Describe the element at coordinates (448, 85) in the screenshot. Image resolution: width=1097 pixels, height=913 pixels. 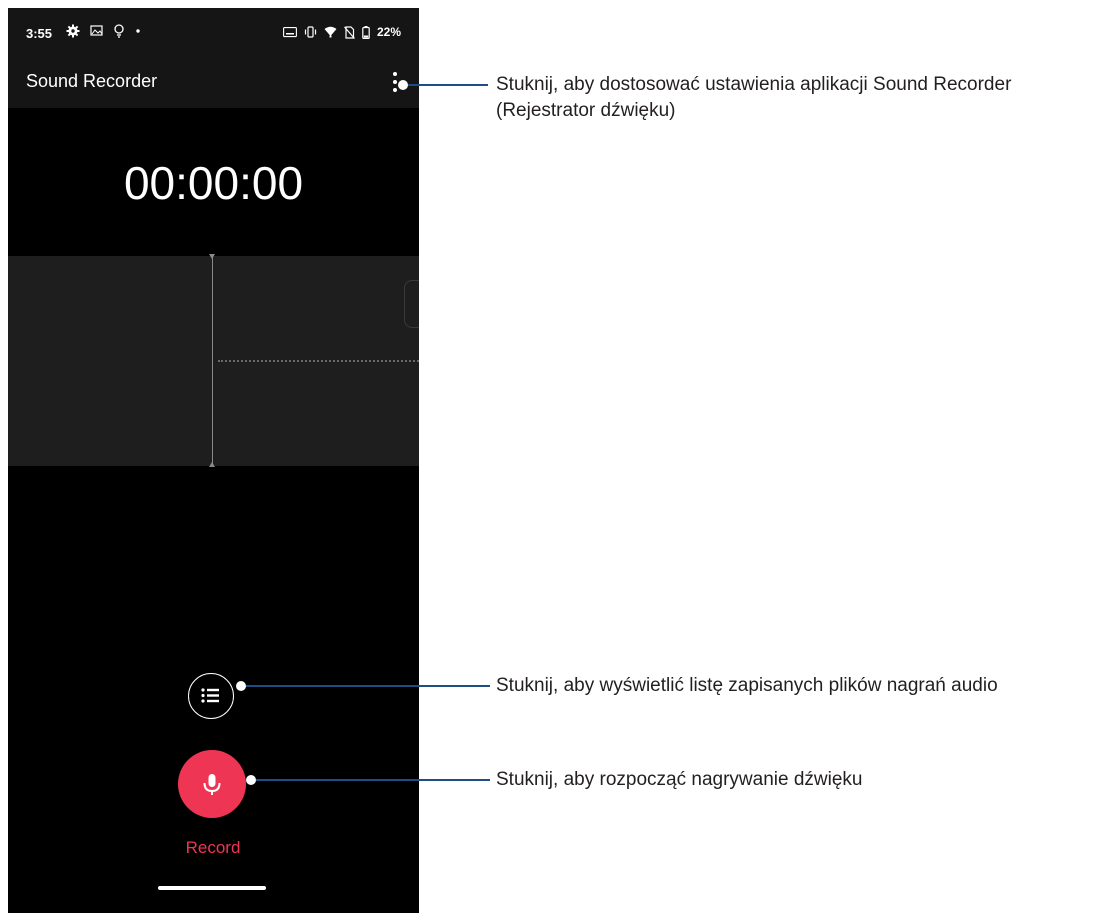
I see `callout-settings-line` at that location.